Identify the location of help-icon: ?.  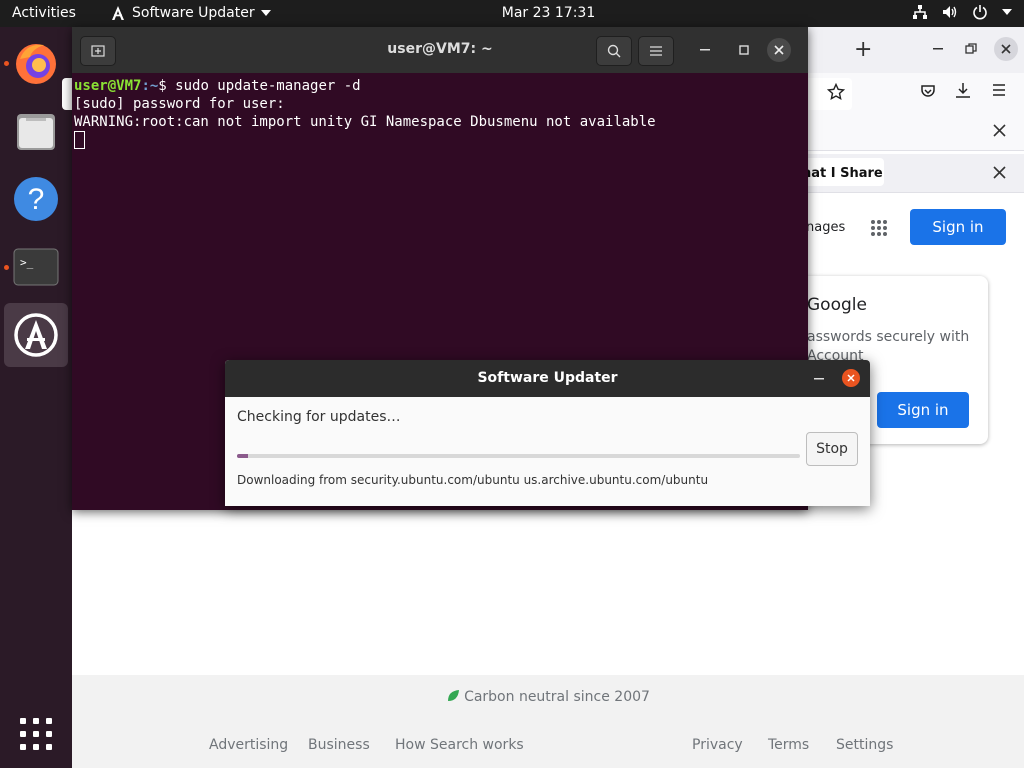
(36, 199).